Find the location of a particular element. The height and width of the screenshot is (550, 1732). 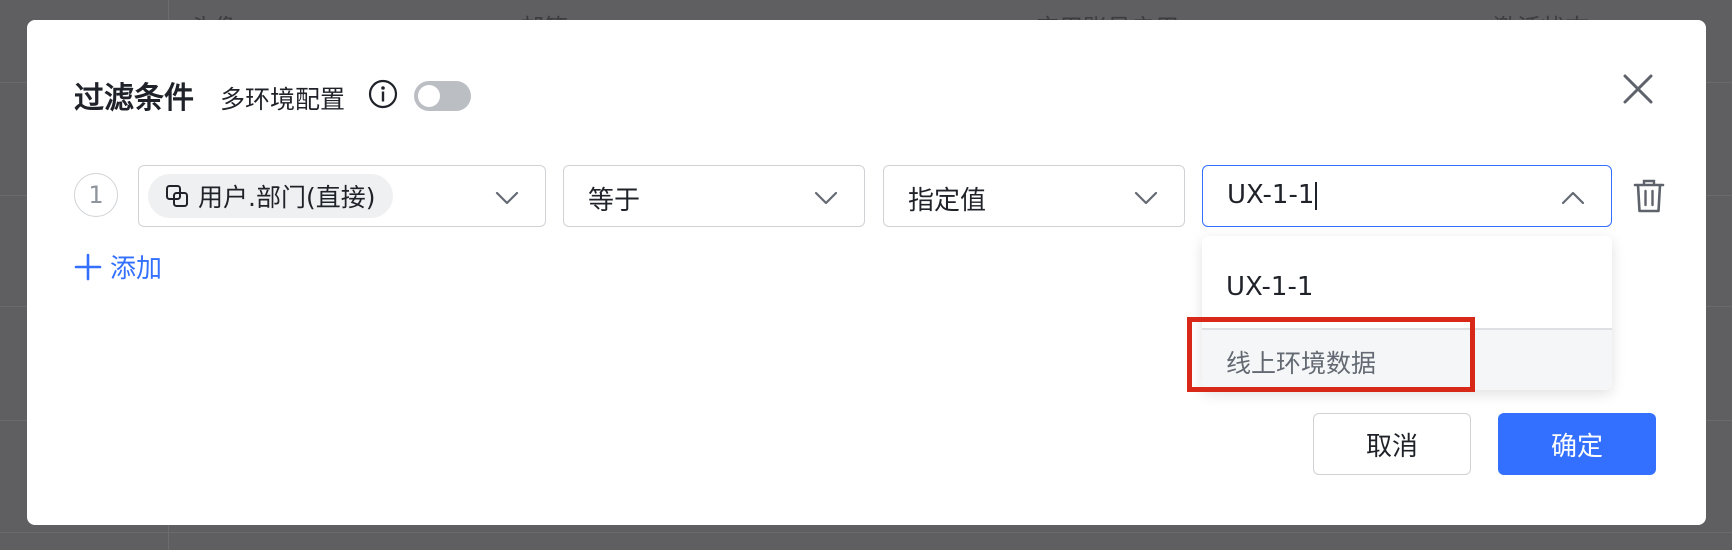

value-mode-value: 指定值 is located at coordinates (947, 201).